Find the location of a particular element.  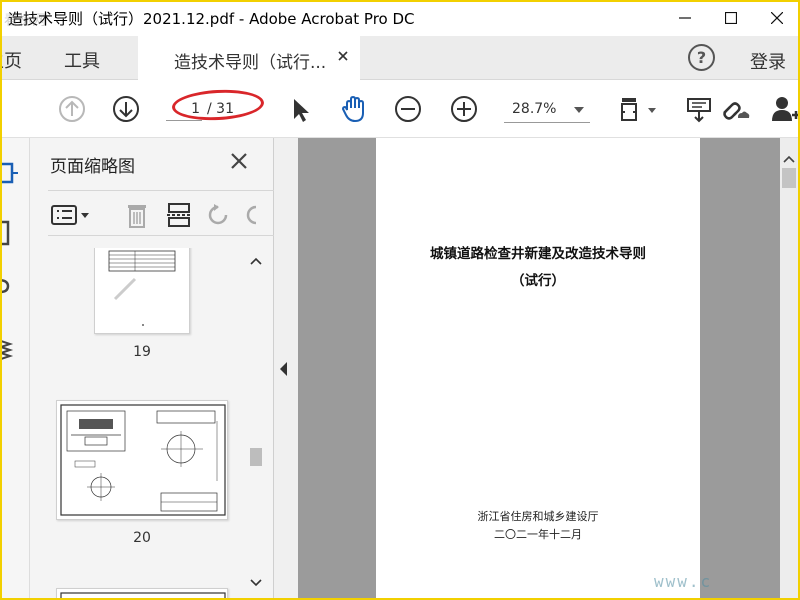

rail-layers-button is located at coordinates (11, 347).